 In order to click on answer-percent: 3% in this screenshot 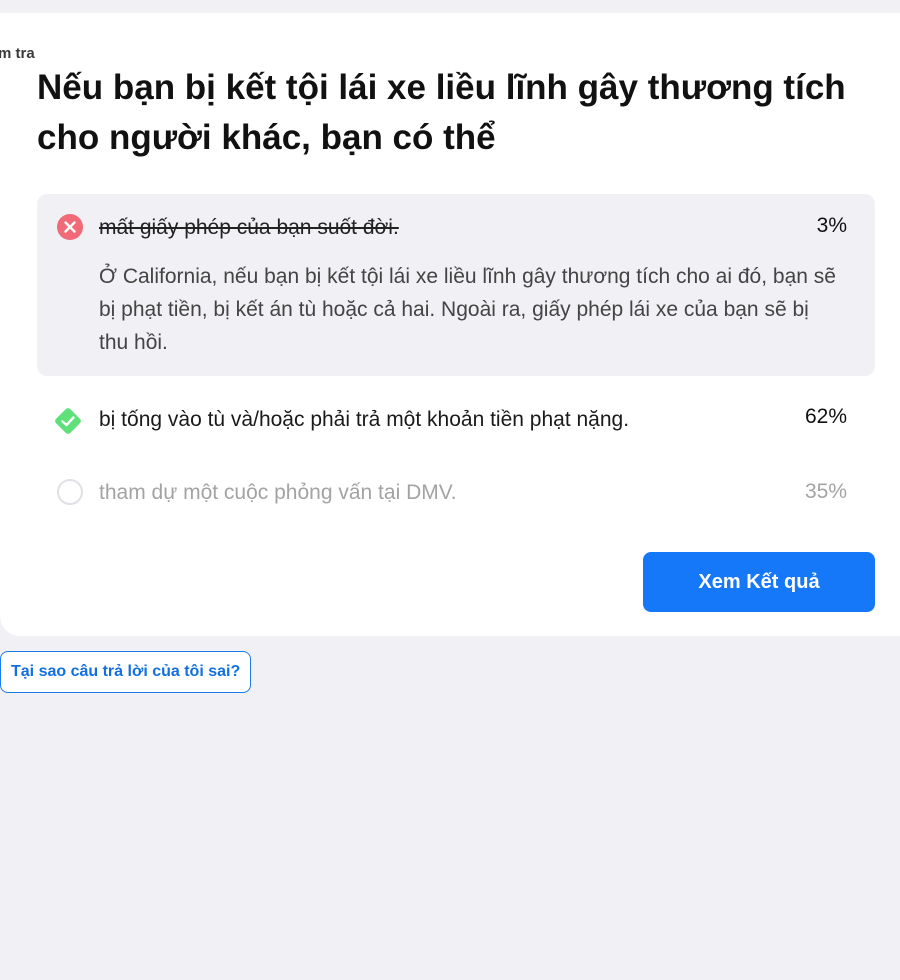, I will do `click(831, 225)`.